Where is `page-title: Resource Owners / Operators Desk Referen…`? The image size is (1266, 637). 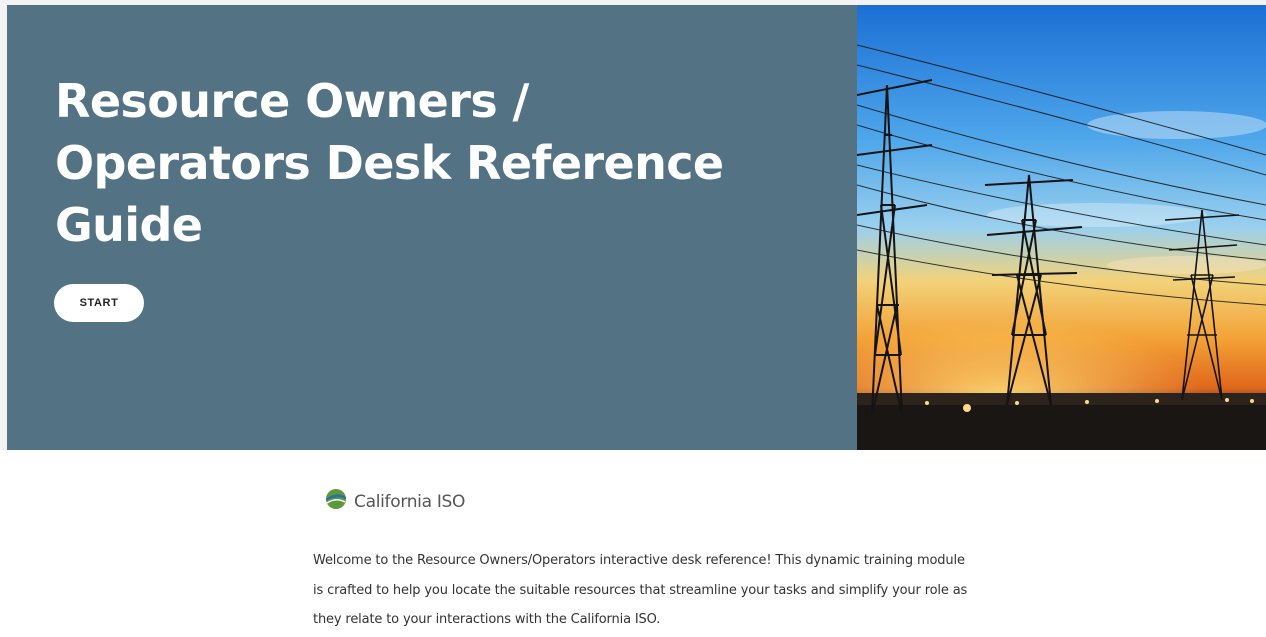
page-title: Resource Owners / Operators Desk Referen… is located at coordinates (389, 163).